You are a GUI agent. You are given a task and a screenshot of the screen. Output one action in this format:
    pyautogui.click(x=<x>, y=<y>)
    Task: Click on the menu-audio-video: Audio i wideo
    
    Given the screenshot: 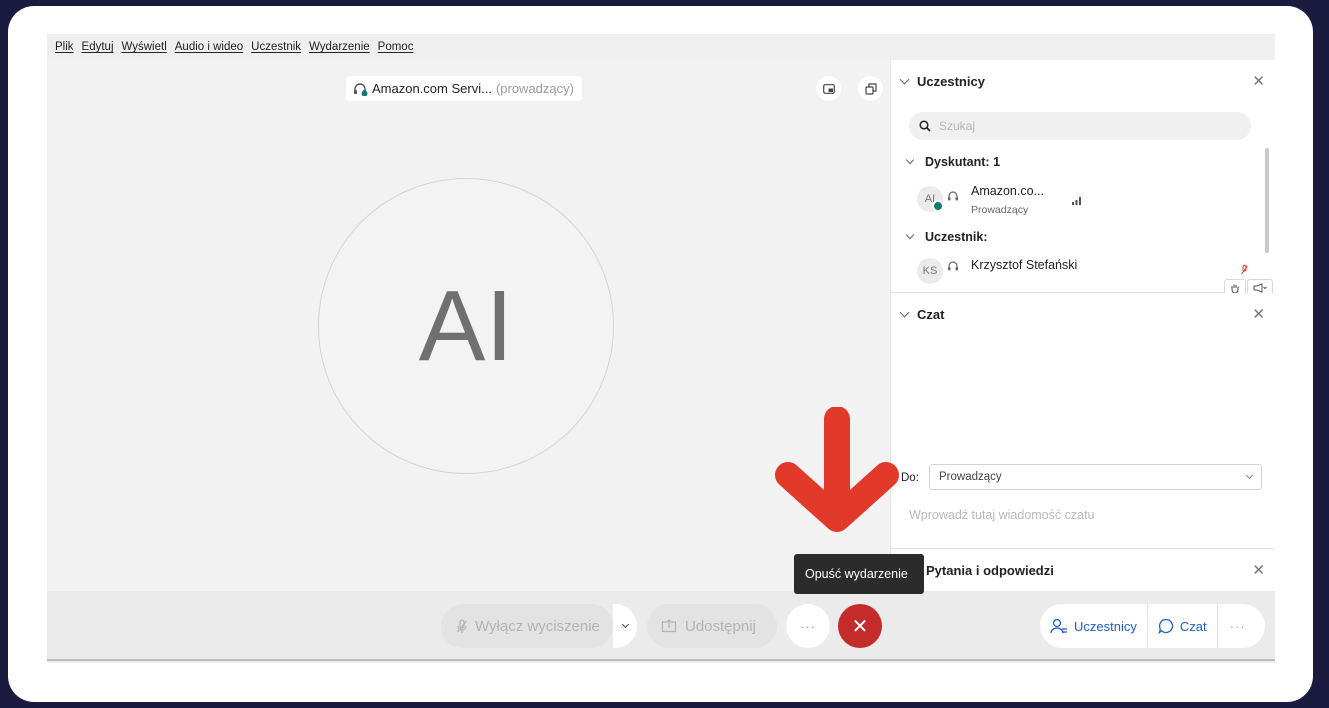 What is the action you would take?
    pyautogui.click(x=209, y=47)
    